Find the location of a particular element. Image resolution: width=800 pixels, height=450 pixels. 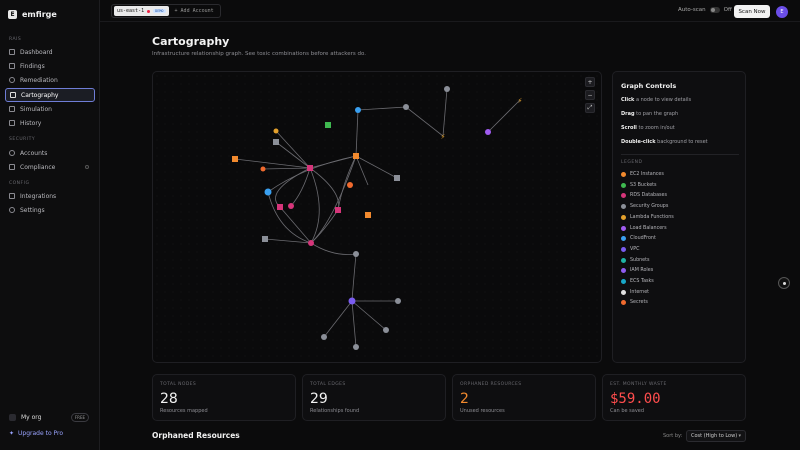

sidebar-item-simulation: Simulation is located at coordinates (50, 109).